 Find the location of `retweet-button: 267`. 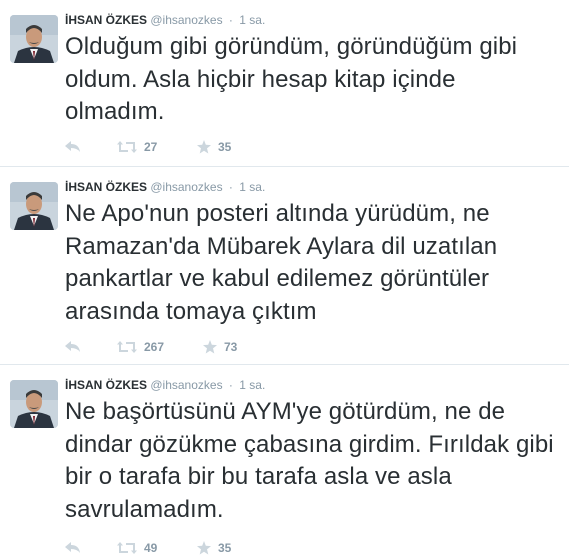

retweet-button: 267 is located at coordinates (140, 347).